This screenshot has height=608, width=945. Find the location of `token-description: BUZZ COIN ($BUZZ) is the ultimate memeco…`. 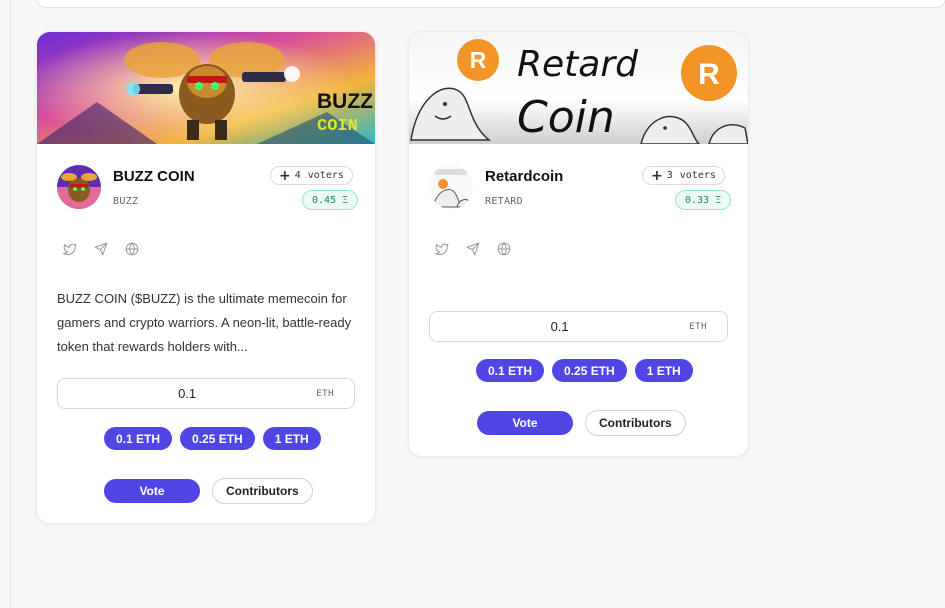

token-description: BUZZ COIN ($BUZZ) is the ultimate memeco… is located at coordinates (204, 322).